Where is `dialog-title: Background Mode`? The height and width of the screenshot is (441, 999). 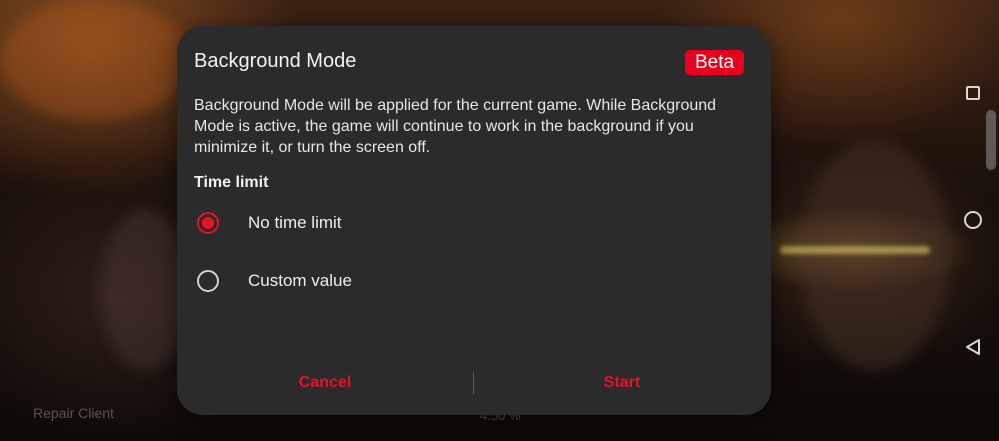 dialog-title: Background Mode is located at coordinates (275, 61).